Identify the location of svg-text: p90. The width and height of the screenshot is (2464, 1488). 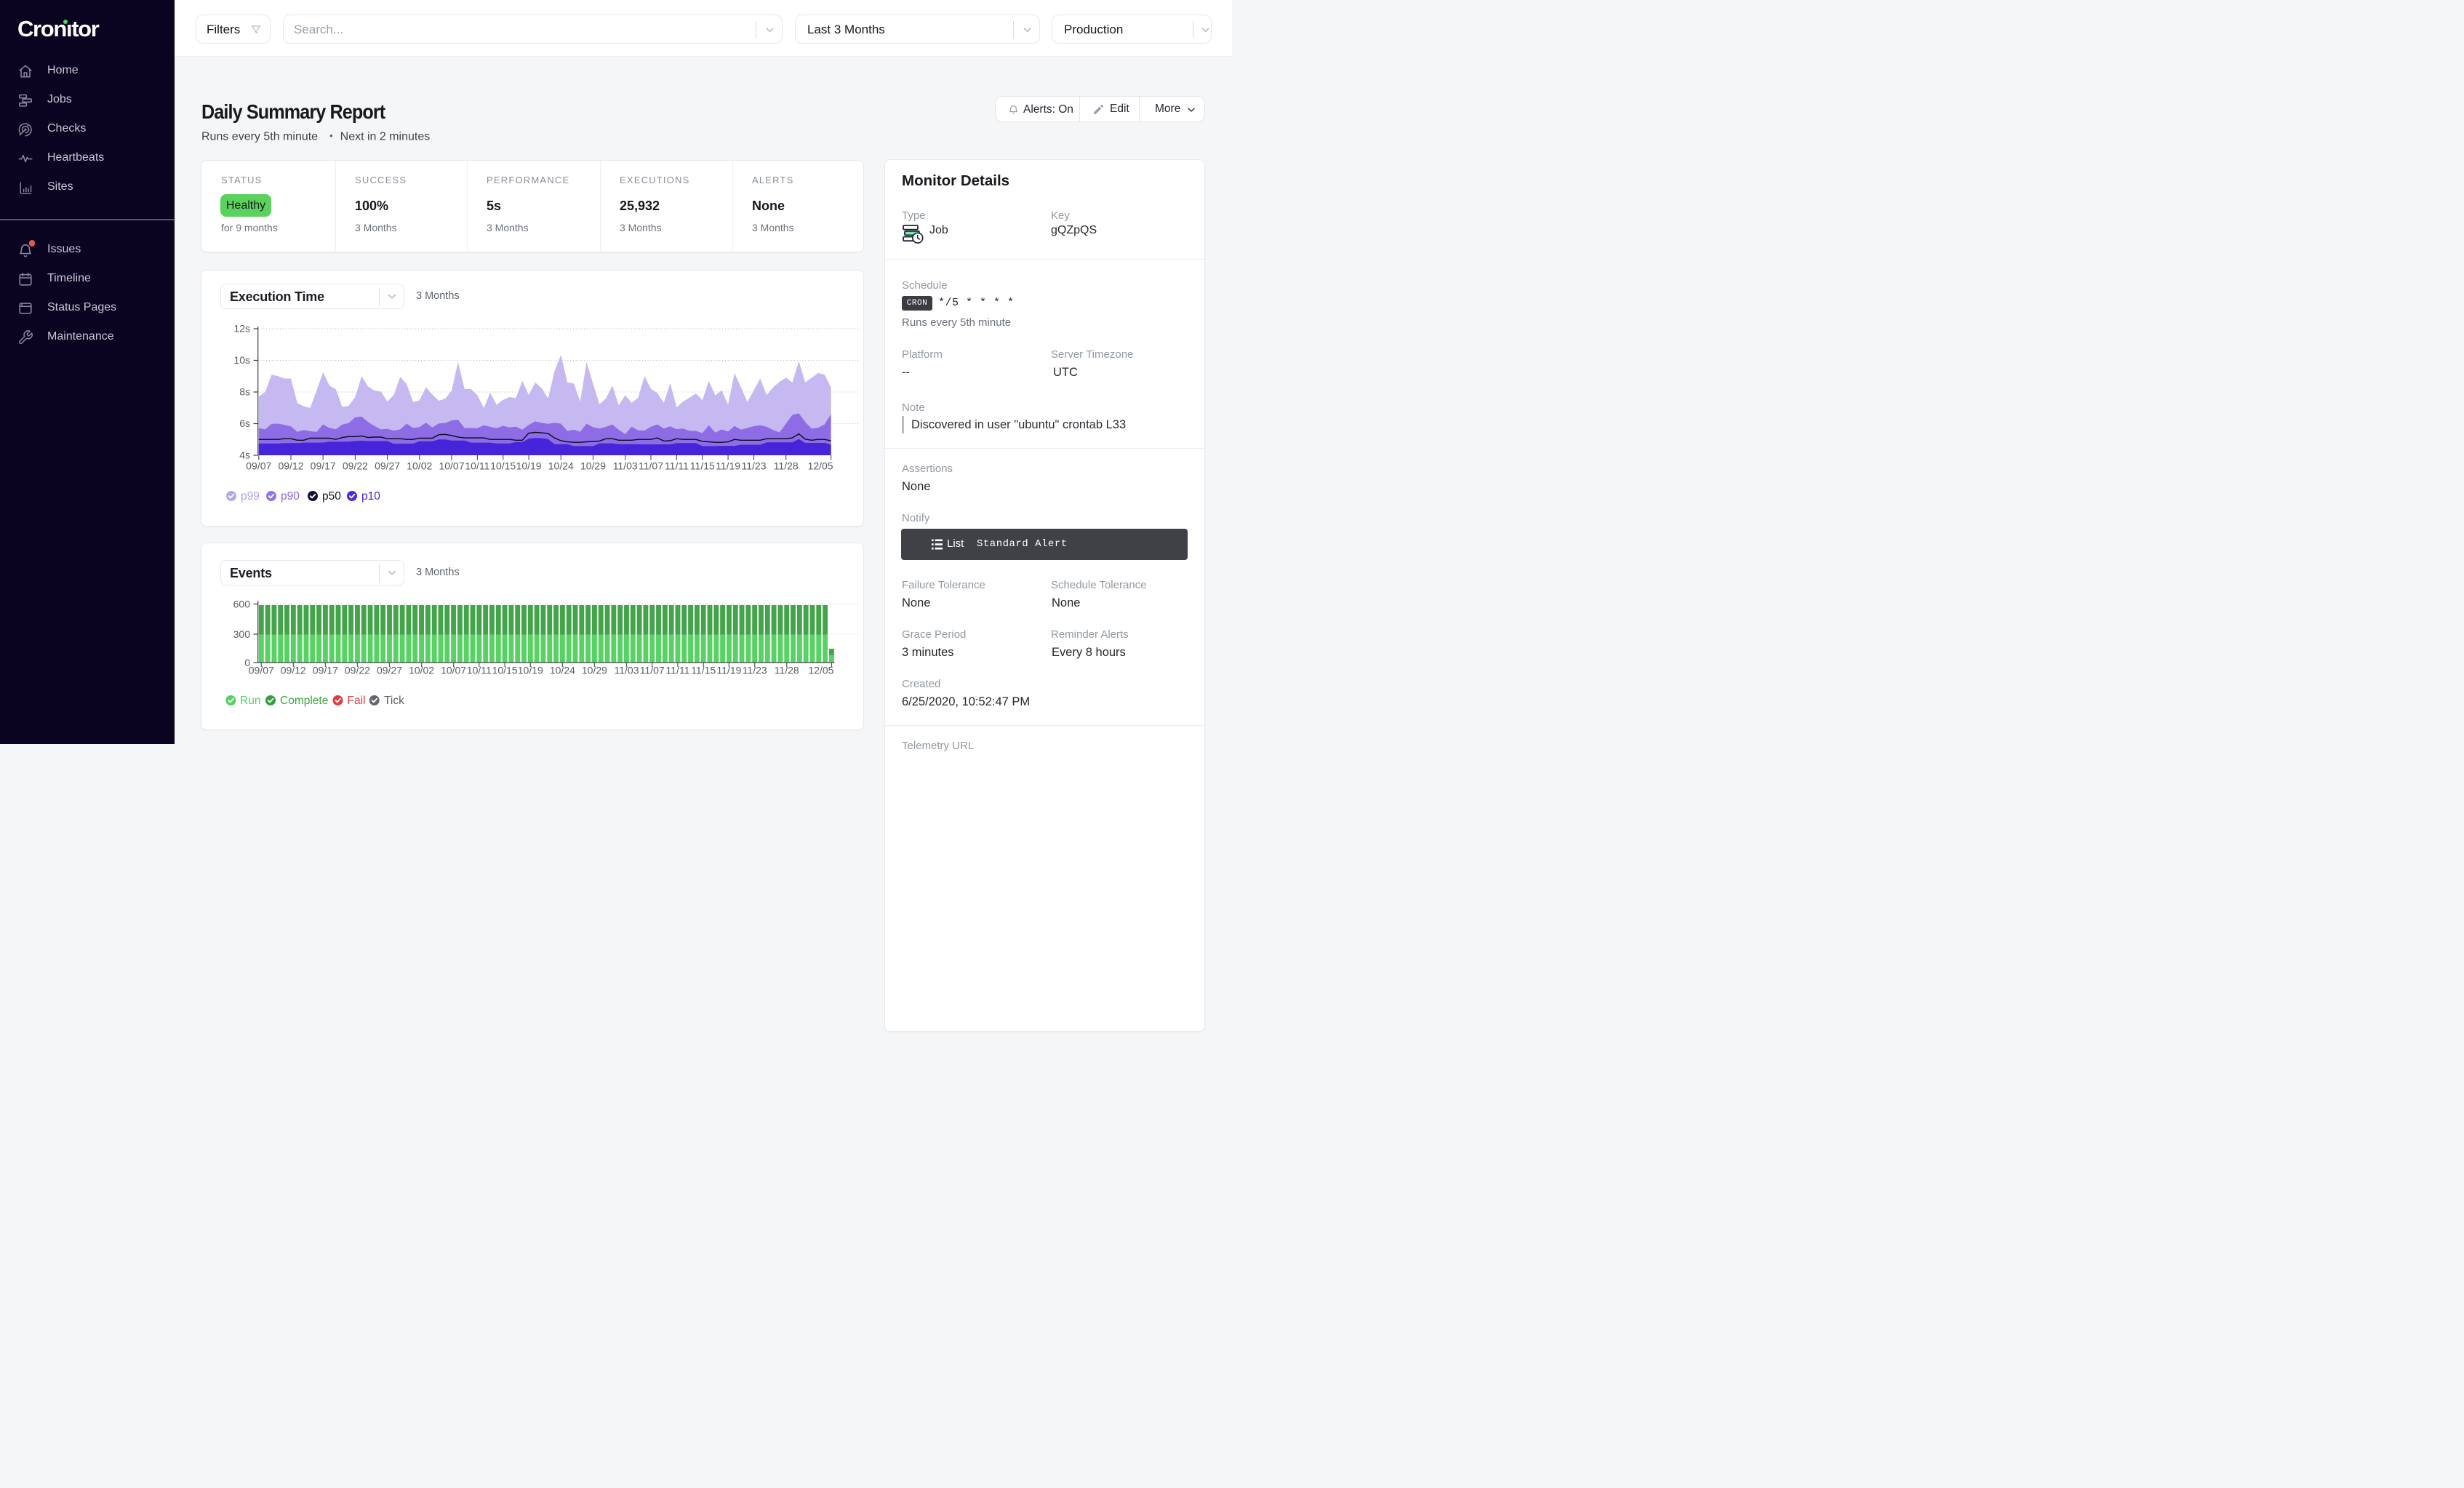
(290, 496).